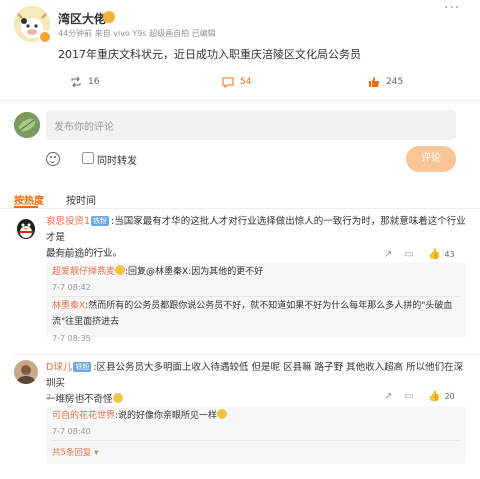 Image resolution: width=480 pixels, height=479 pixels. I want to click on comment-username: D球儿, so click(59, 367).